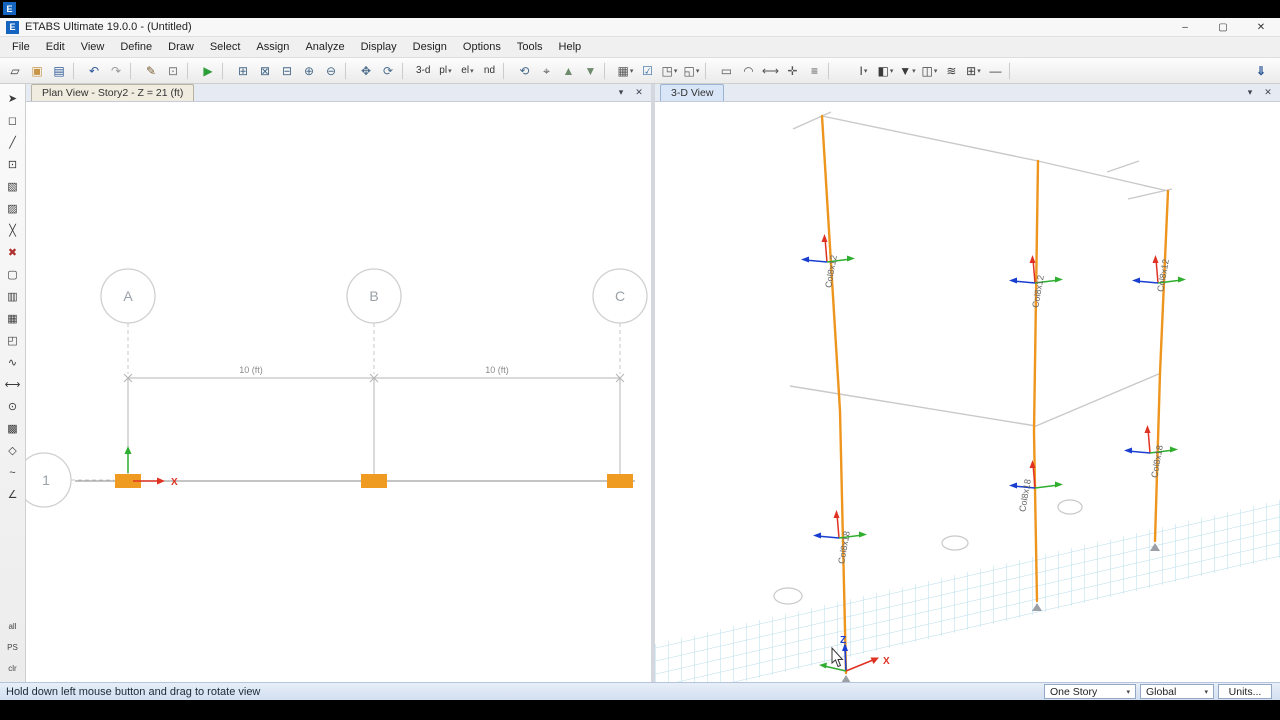  I want to click on move-story-down-icon: ▼▾, so click(590, 70).